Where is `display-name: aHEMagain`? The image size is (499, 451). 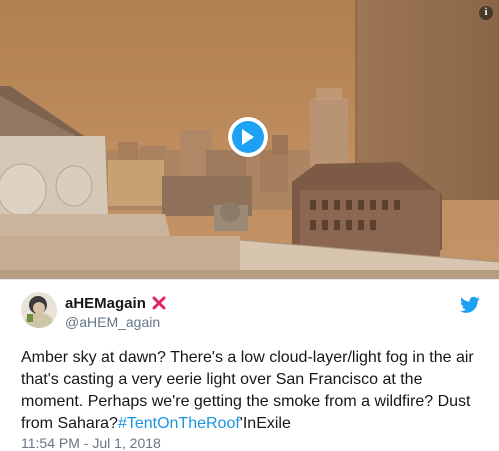 display-name: aHEMagain is located at coordinates (105, 303).